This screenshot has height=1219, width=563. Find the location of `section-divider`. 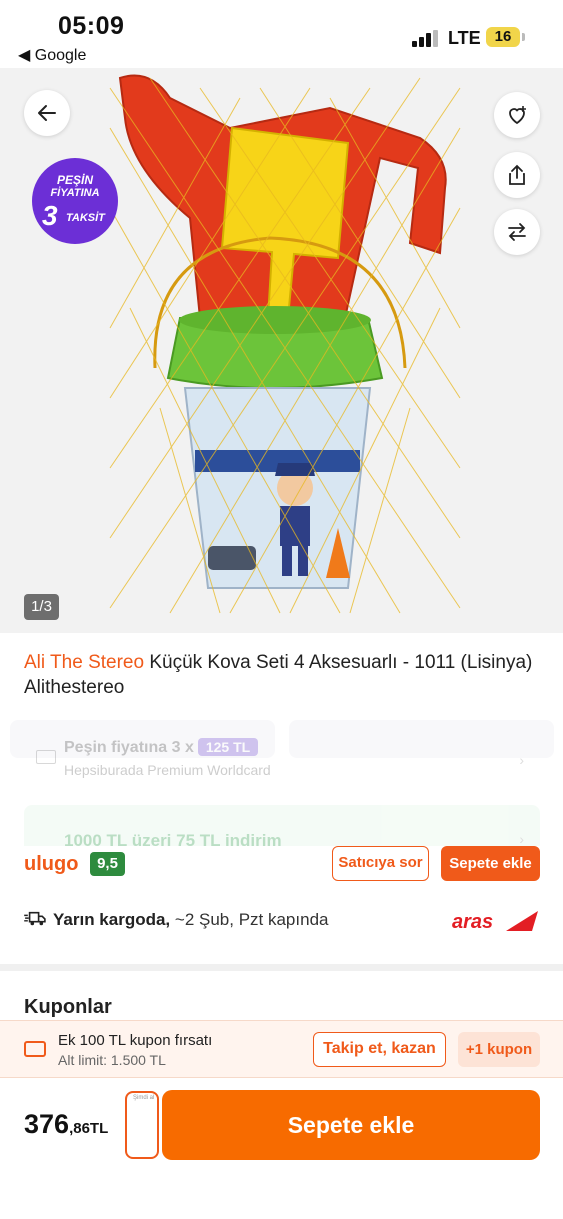

section-divider is located at coordinates (281, 967).